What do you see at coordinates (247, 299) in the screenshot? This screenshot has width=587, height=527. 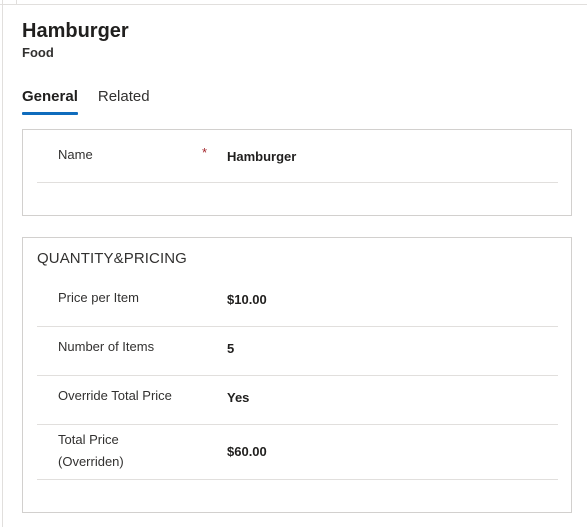 I see `price-per-item-value: $10.00` at bounding box center [247, 299].